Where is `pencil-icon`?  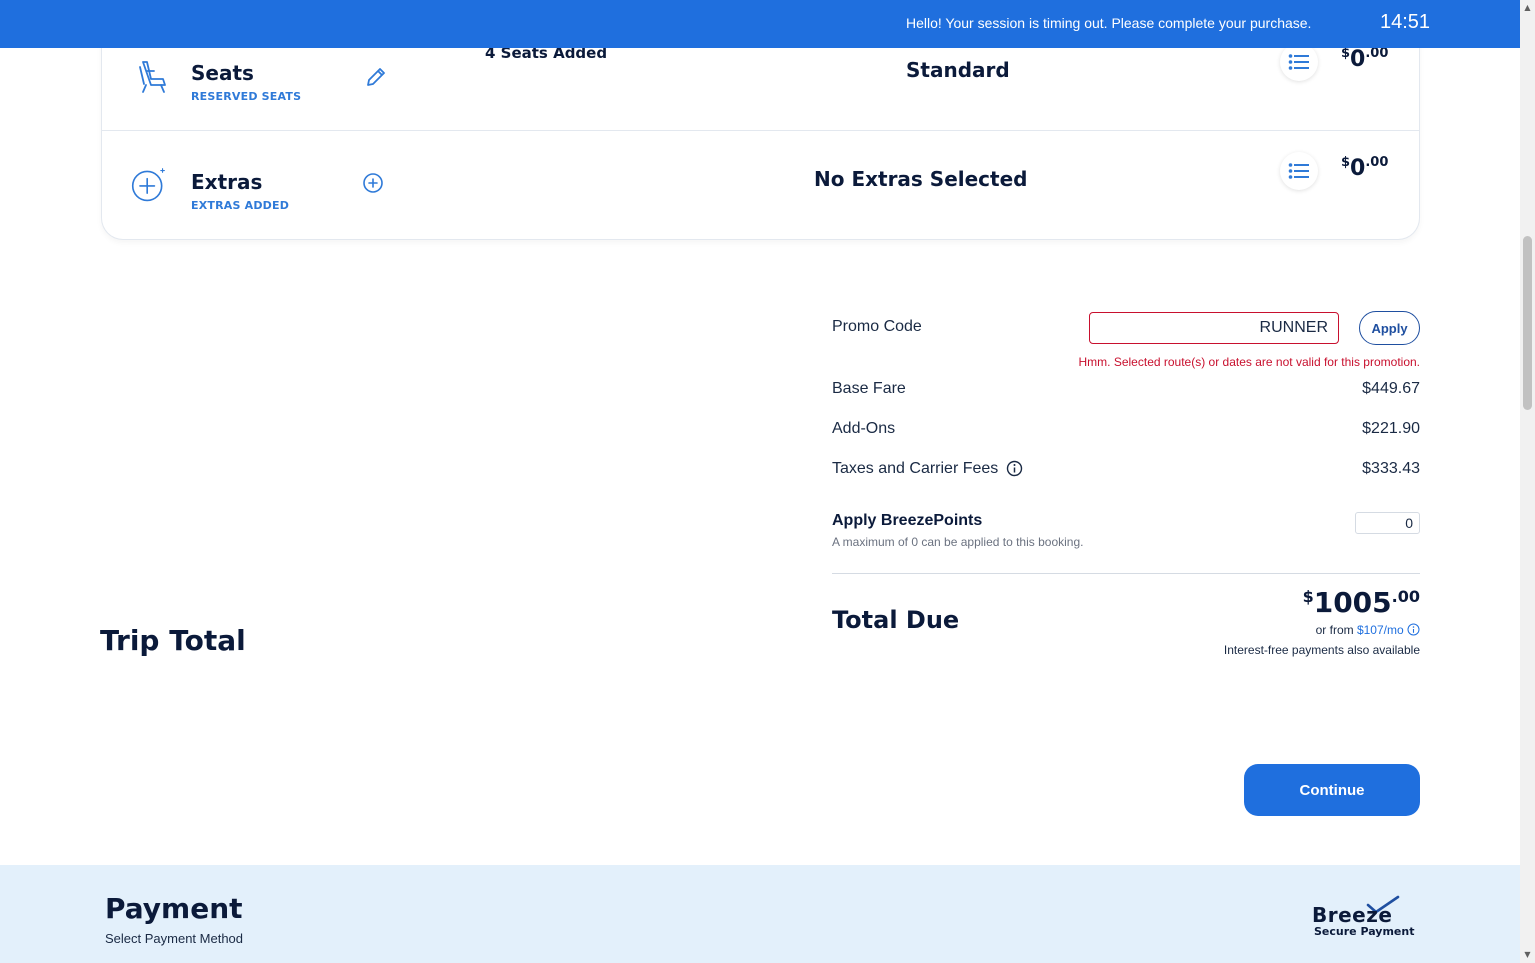
pencil-icon is located at coordinates (376, 77).